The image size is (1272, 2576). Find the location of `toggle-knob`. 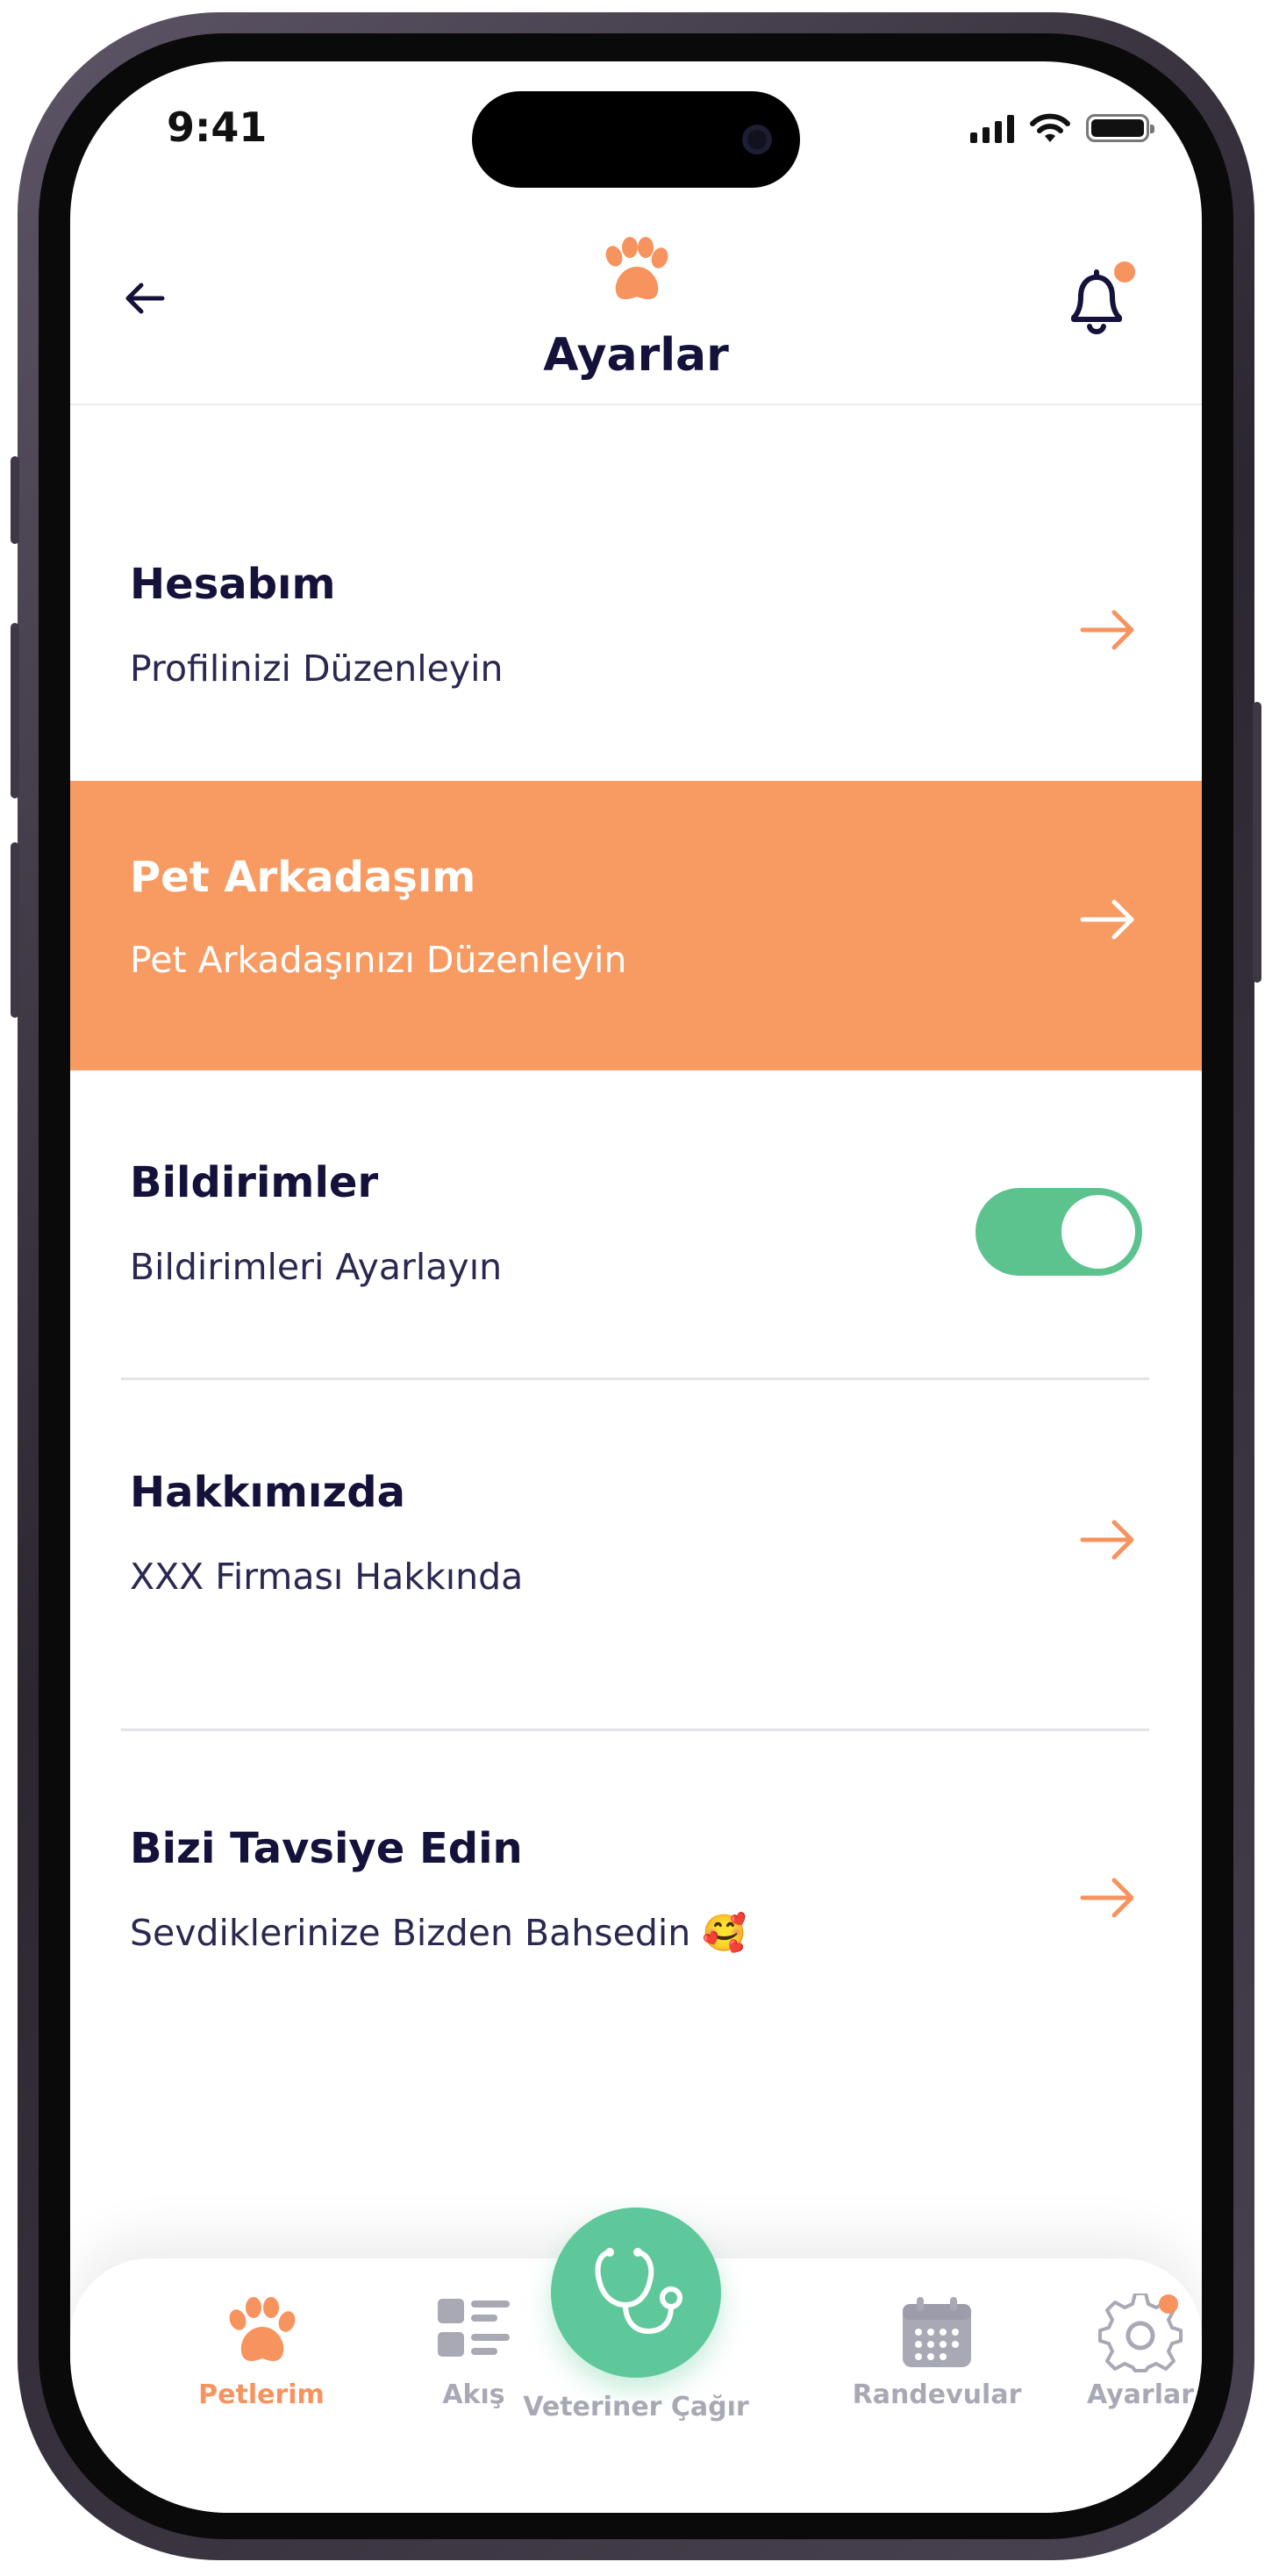

toggle-knob is located at coordinates (1098, 1232).